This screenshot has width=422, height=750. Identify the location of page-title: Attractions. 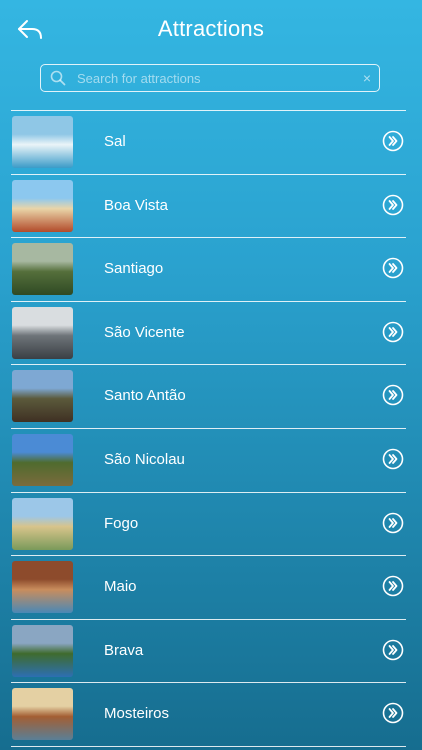
(211, 28).